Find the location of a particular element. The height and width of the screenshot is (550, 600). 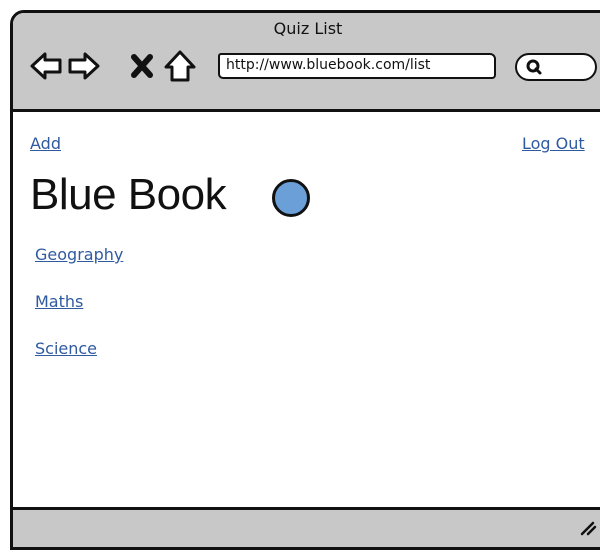

add-link: Add is located at coordinates (45, 143).